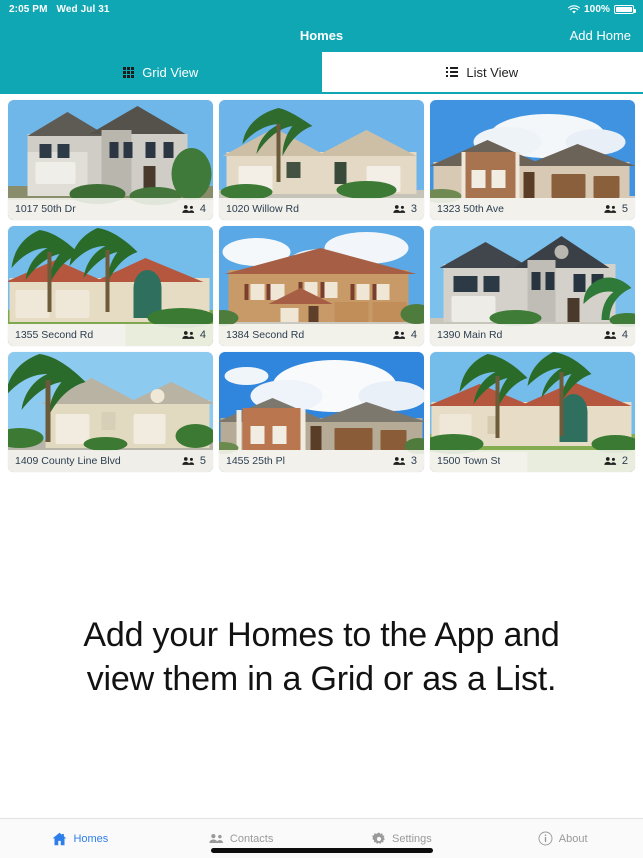 The height and width of the screenshot is (858, 643). I want to click on tab-homes: Homes, so click(80, 839).